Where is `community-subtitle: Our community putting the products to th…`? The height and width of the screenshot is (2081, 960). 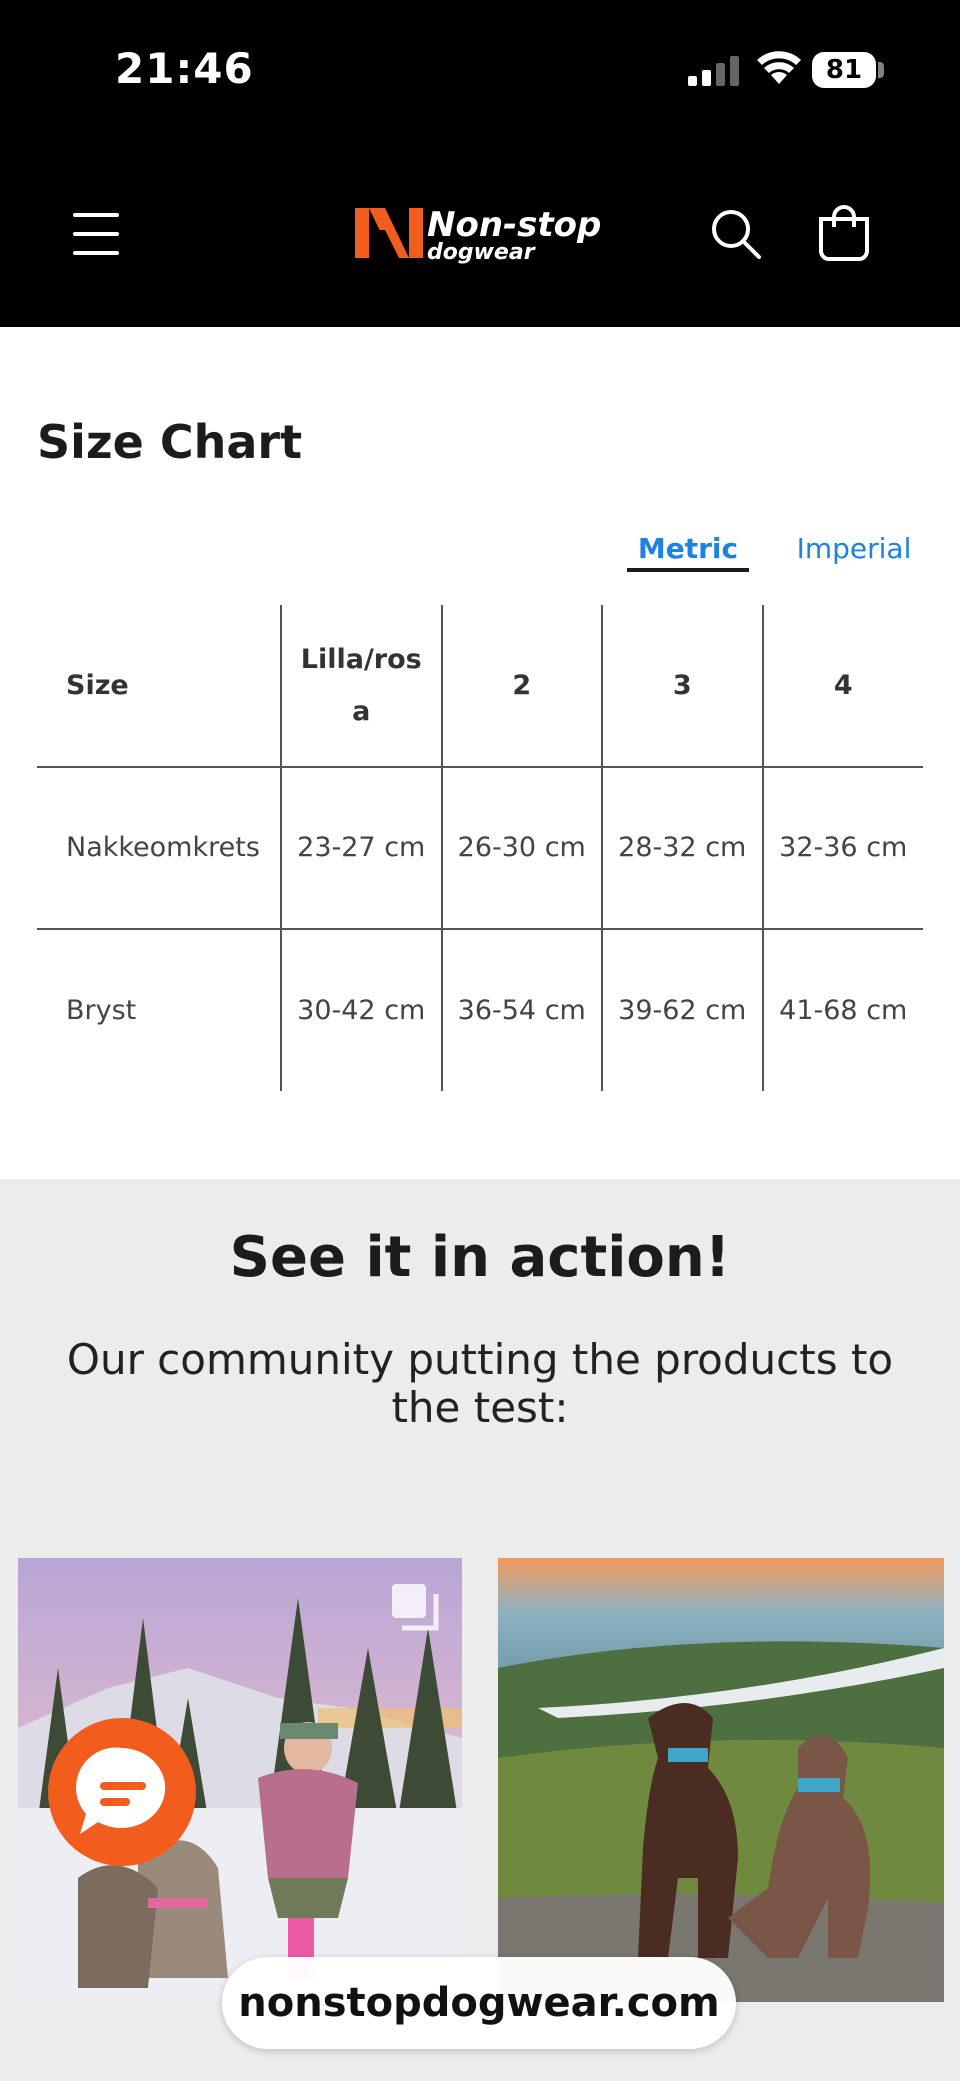
community-subtitle: Our community putting the products to th… is located at coordinates (480, 1383).